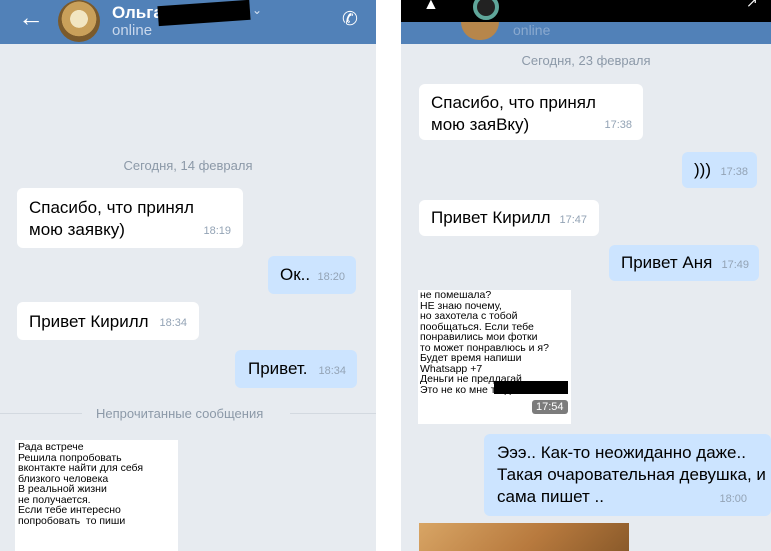  What do you see at coordinates (204, 13) in the screenshot?
I see `redacted-surname` at bounding box center [204, 13].